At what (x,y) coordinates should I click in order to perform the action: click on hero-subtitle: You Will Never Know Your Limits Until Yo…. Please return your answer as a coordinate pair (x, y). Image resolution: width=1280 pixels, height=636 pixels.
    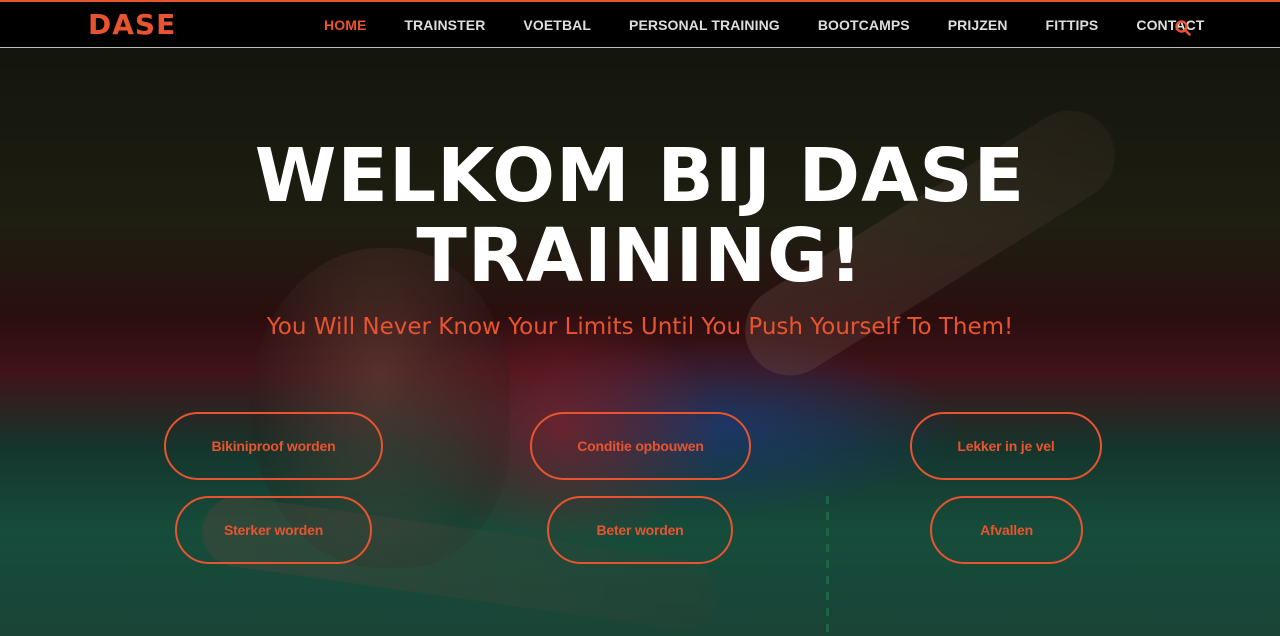
    Looking at the image, I should click on (640, 327).